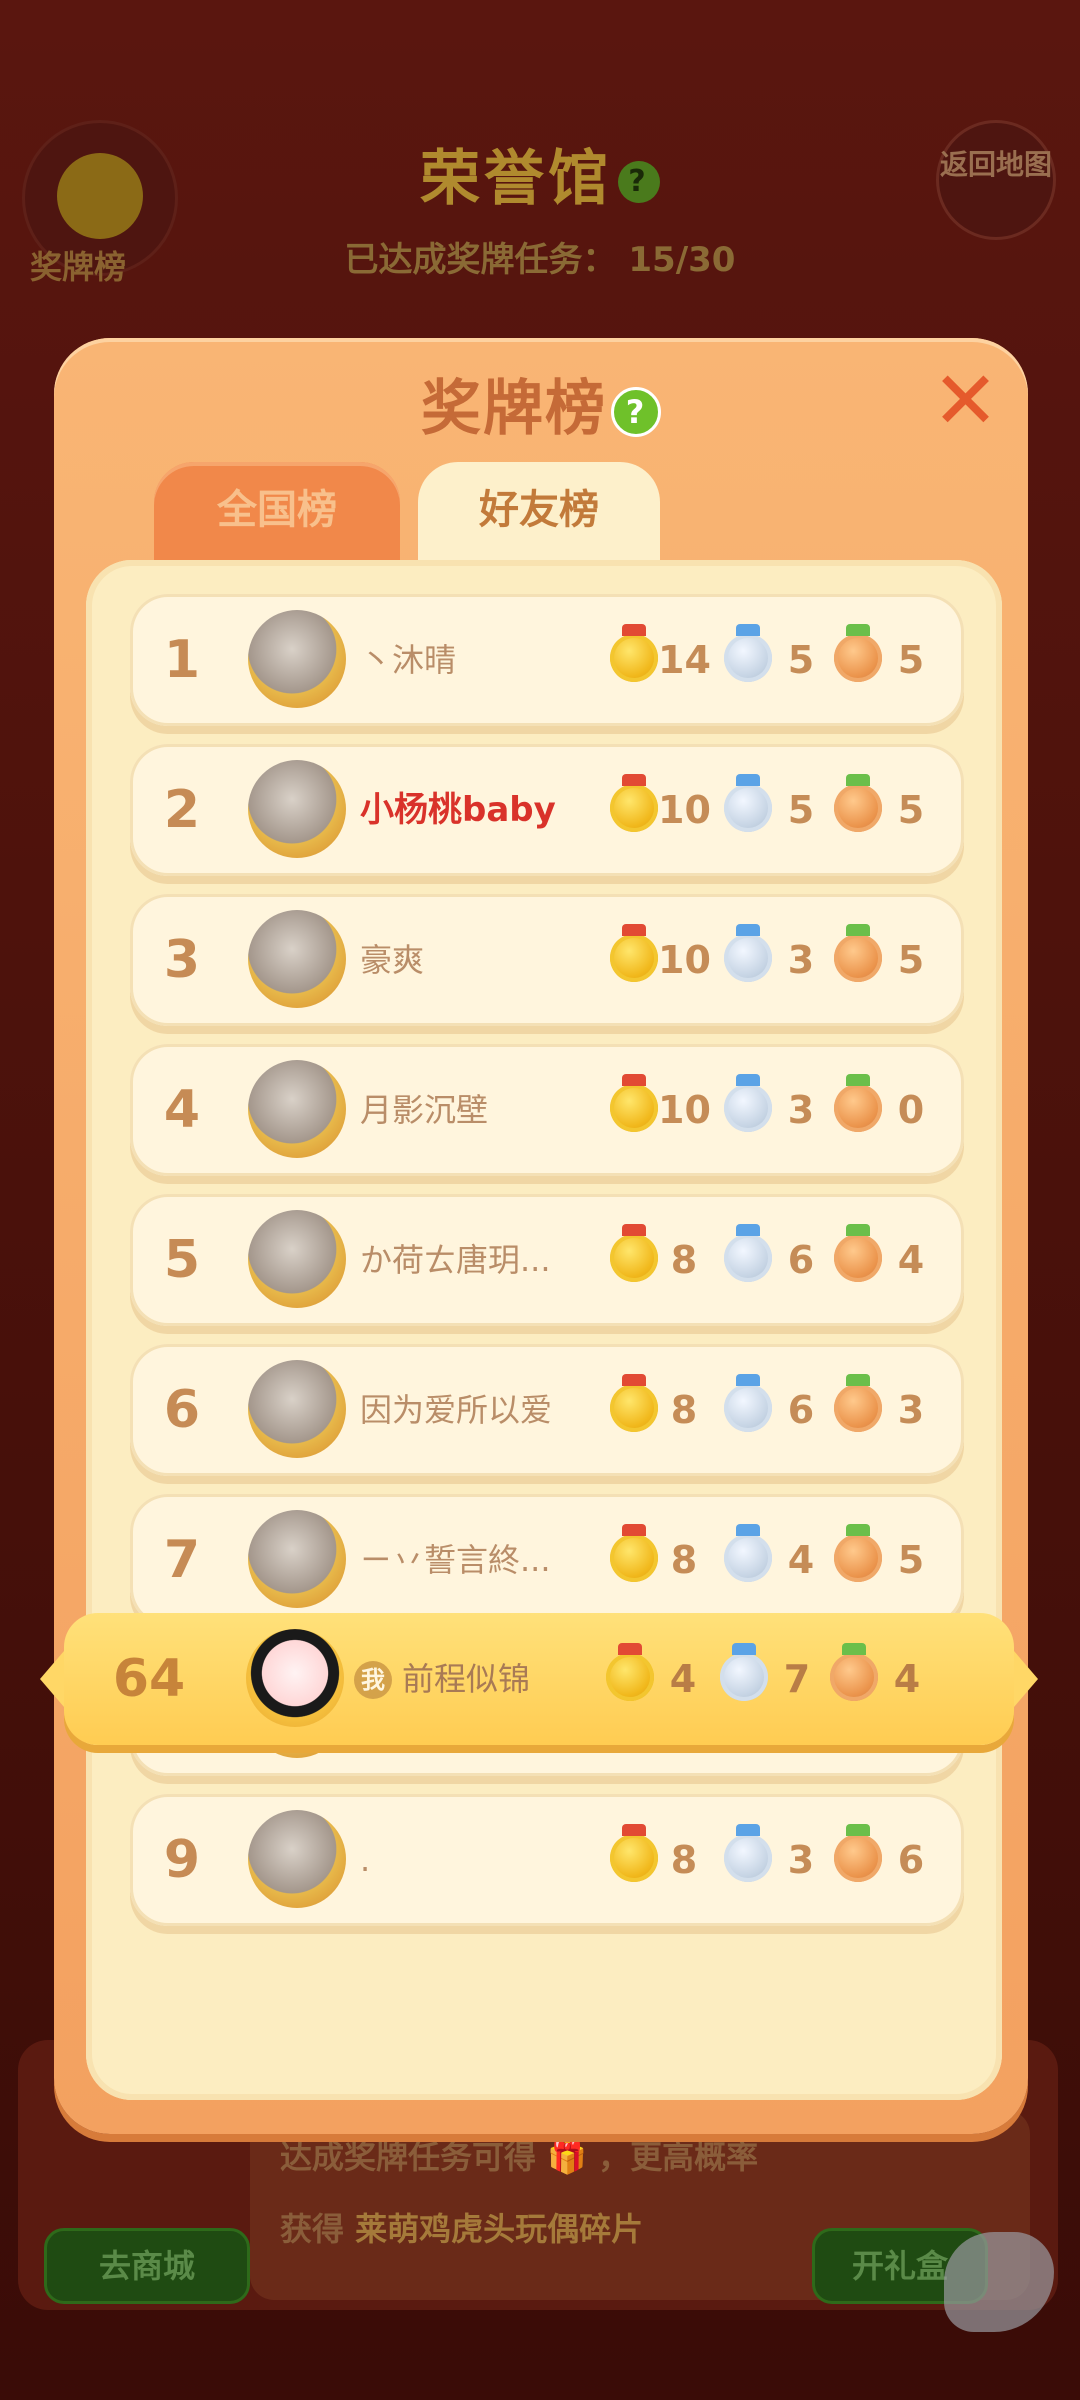 The height and width of the screenshot is (2400, 1080). Describe the element at coordinates (684, 660) in the screenshot. I see `gold-count: 14` at that location.